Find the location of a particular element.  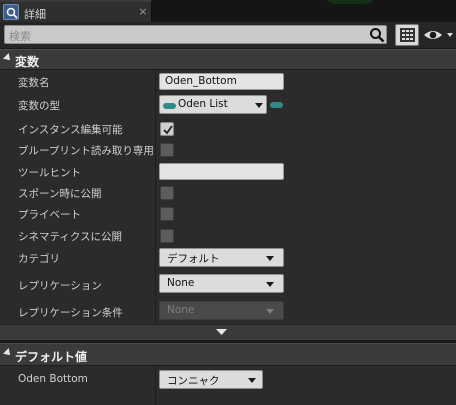

replication-value: None is located at coordinates (181, 283).